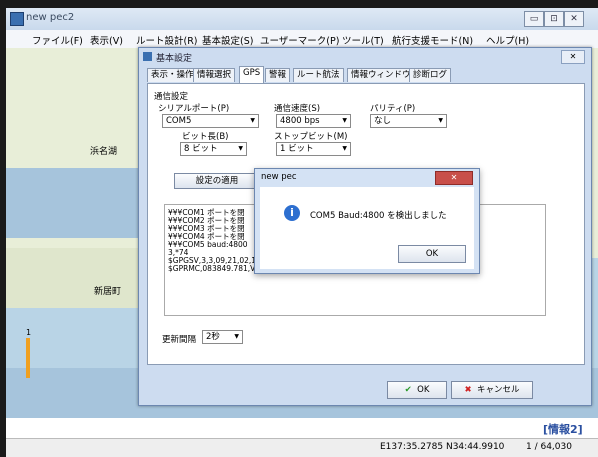 The width and height of the screenshot is (598, 457). What do you see at coordinates (214, 75) in the screenshot?
I see `tab-info-select: 情報選択` at bounding box center [214, 75].